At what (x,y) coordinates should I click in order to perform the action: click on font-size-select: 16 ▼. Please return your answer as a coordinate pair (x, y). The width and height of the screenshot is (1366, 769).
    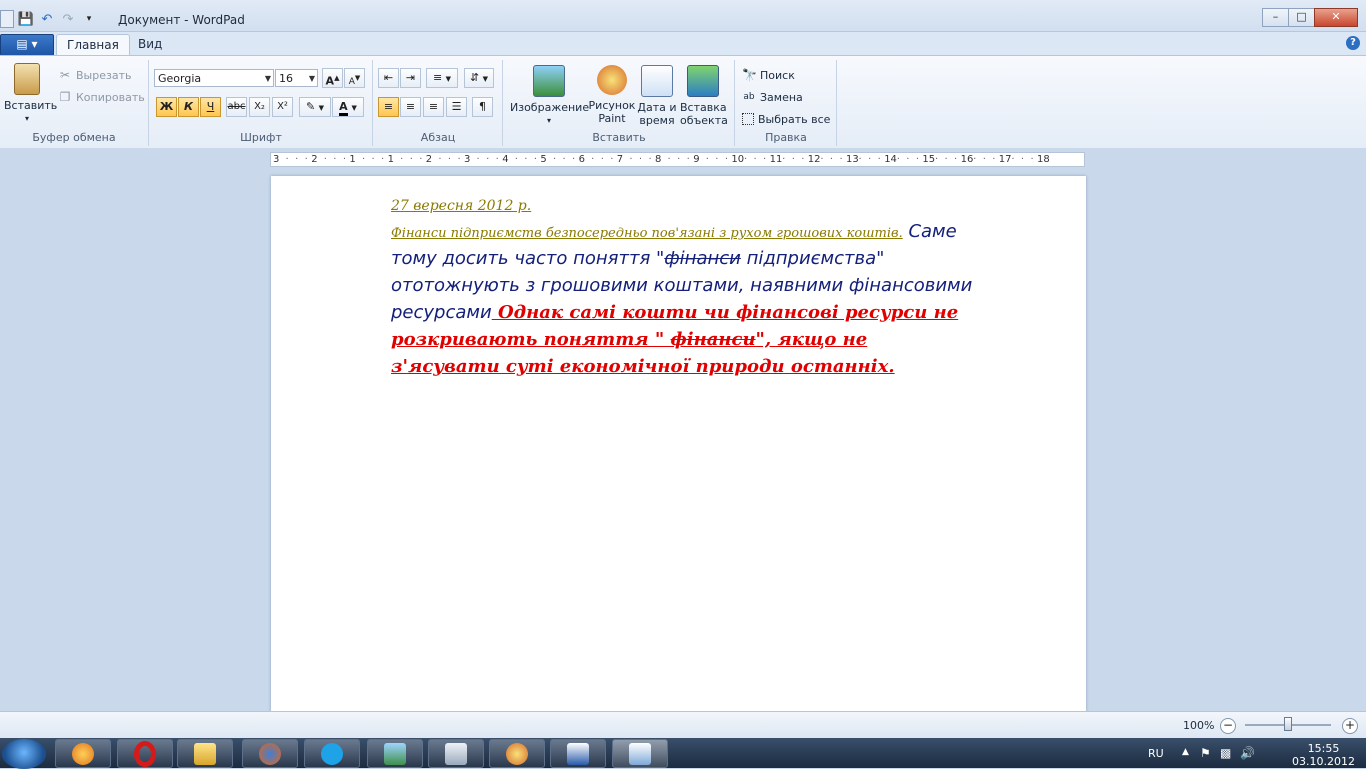
    Looking at the image, I should click on (296, 78).